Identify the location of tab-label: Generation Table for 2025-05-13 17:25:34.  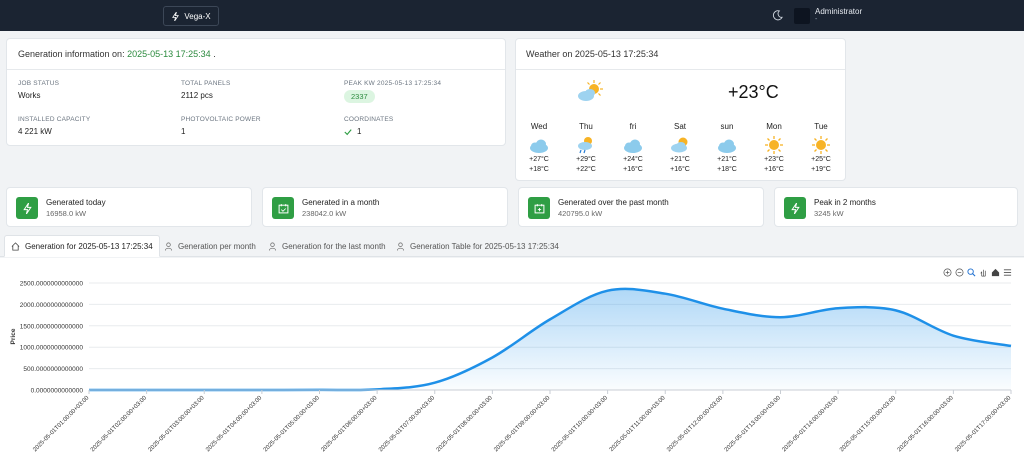
(484, 246).